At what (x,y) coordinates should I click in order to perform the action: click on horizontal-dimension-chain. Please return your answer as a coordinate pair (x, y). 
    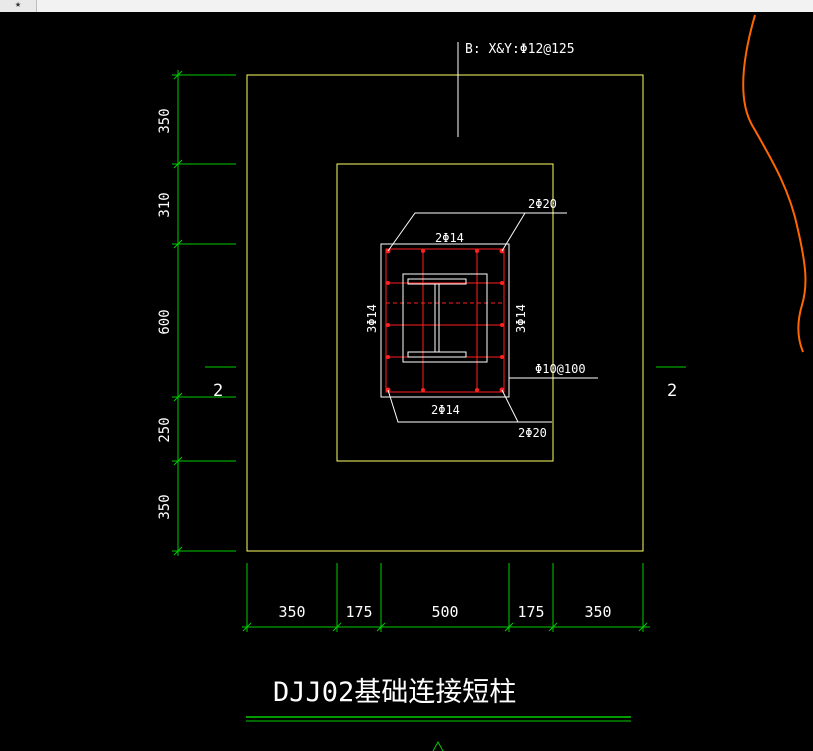
    Looking at the image, I should click on (446, 597).